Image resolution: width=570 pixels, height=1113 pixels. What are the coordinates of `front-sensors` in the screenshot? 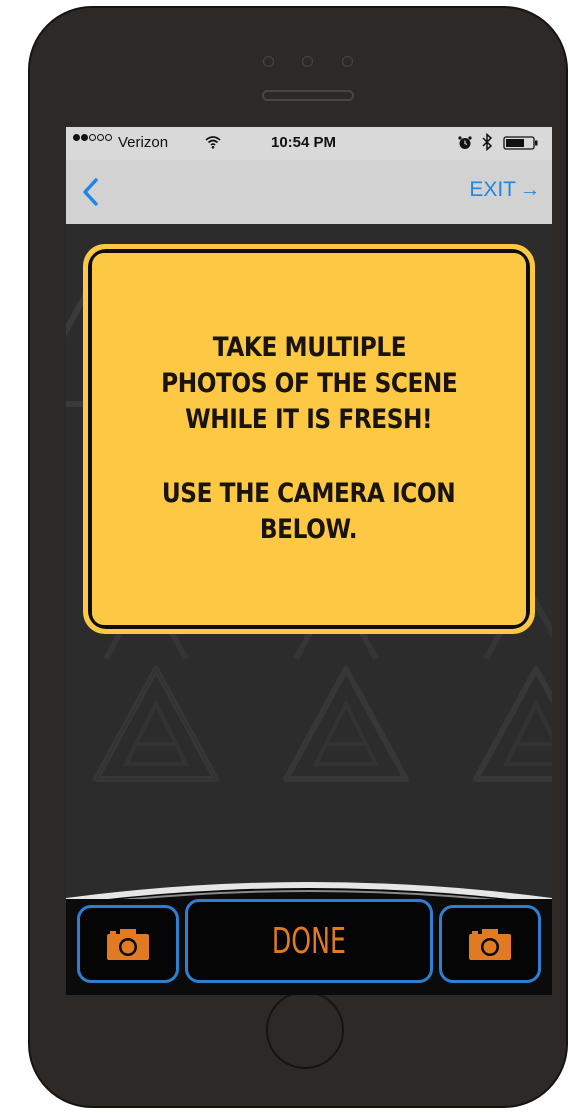 It's located at (308, 63).